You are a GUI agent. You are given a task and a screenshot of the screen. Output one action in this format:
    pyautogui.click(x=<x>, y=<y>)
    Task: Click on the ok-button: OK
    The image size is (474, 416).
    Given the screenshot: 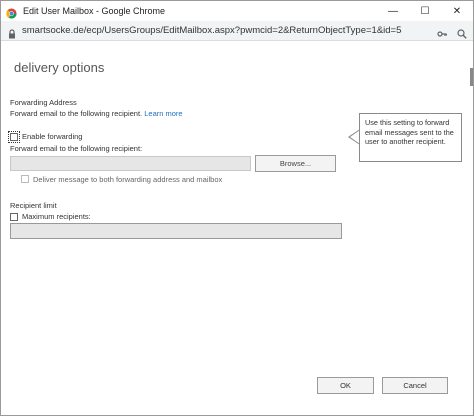 What is the action you would take?
    pyautogui.click(x=345, y=385)
    